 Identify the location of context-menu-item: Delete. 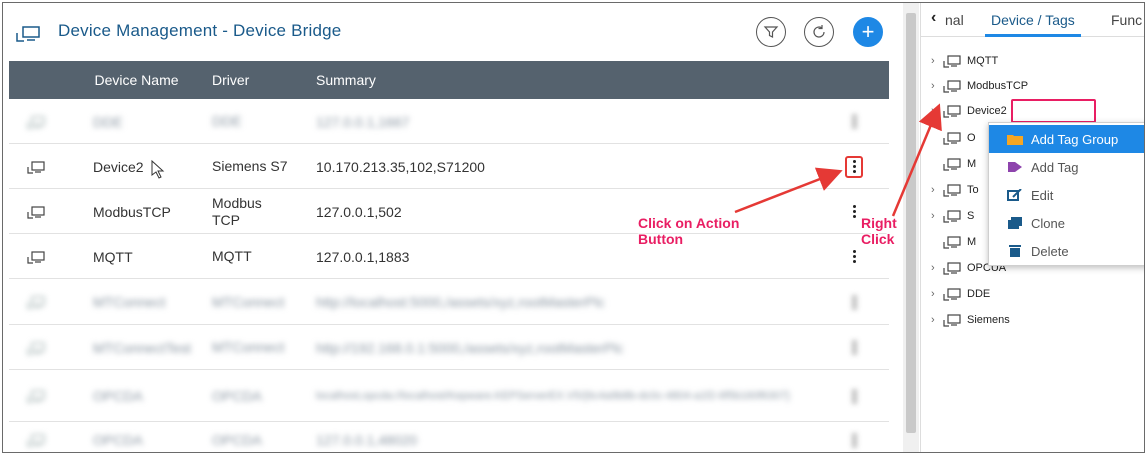
(1066, 251).